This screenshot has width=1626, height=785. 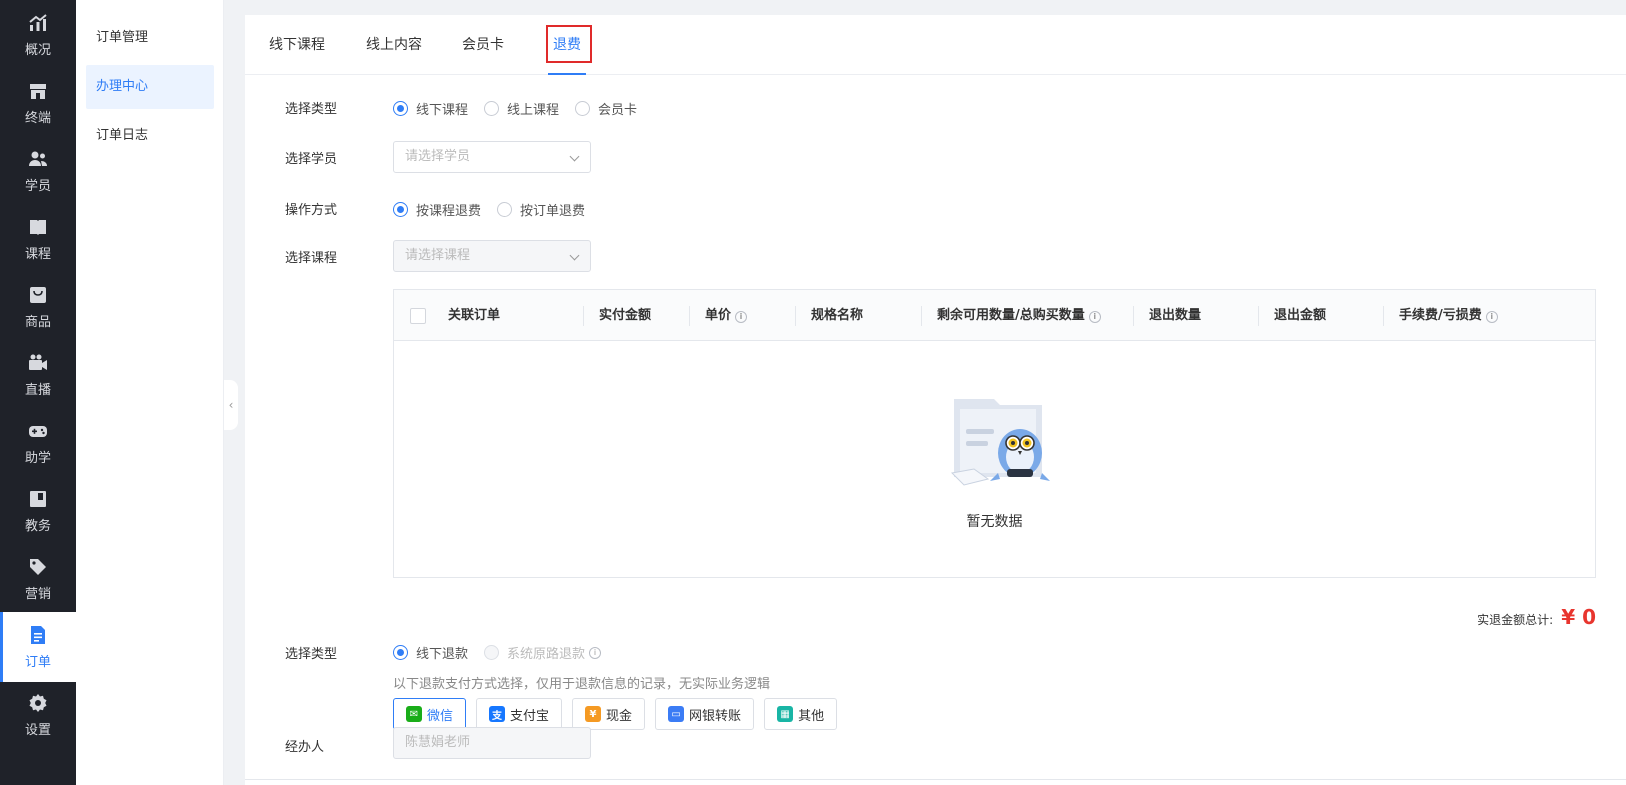 I want to click on video-camera-icon, so click(x=38, y=363).